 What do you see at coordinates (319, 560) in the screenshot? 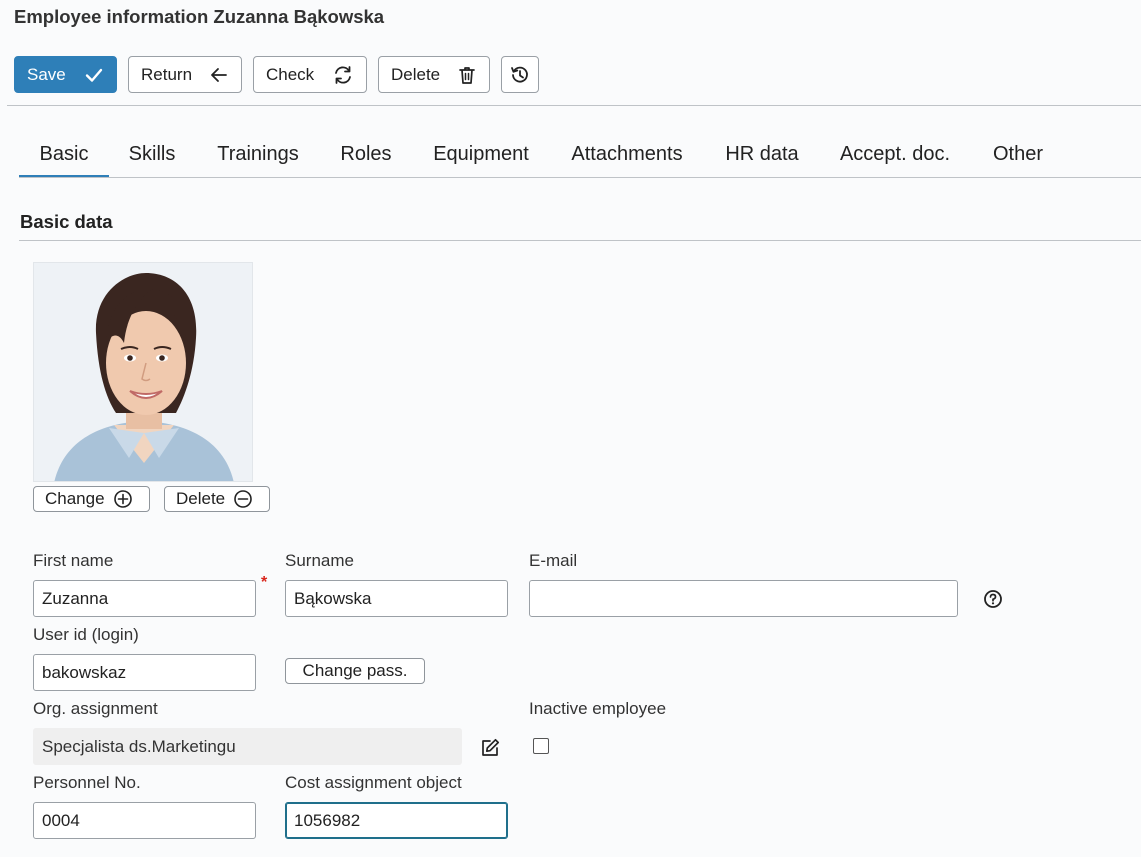
I see `surname-label: Surname` at bounding box center [319, 560].